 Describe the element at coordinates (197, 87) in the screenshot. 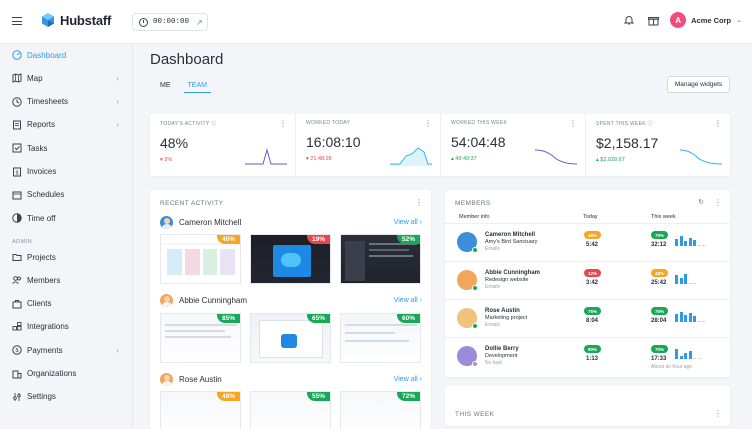

I see `tab-team: TEAM` at that location.